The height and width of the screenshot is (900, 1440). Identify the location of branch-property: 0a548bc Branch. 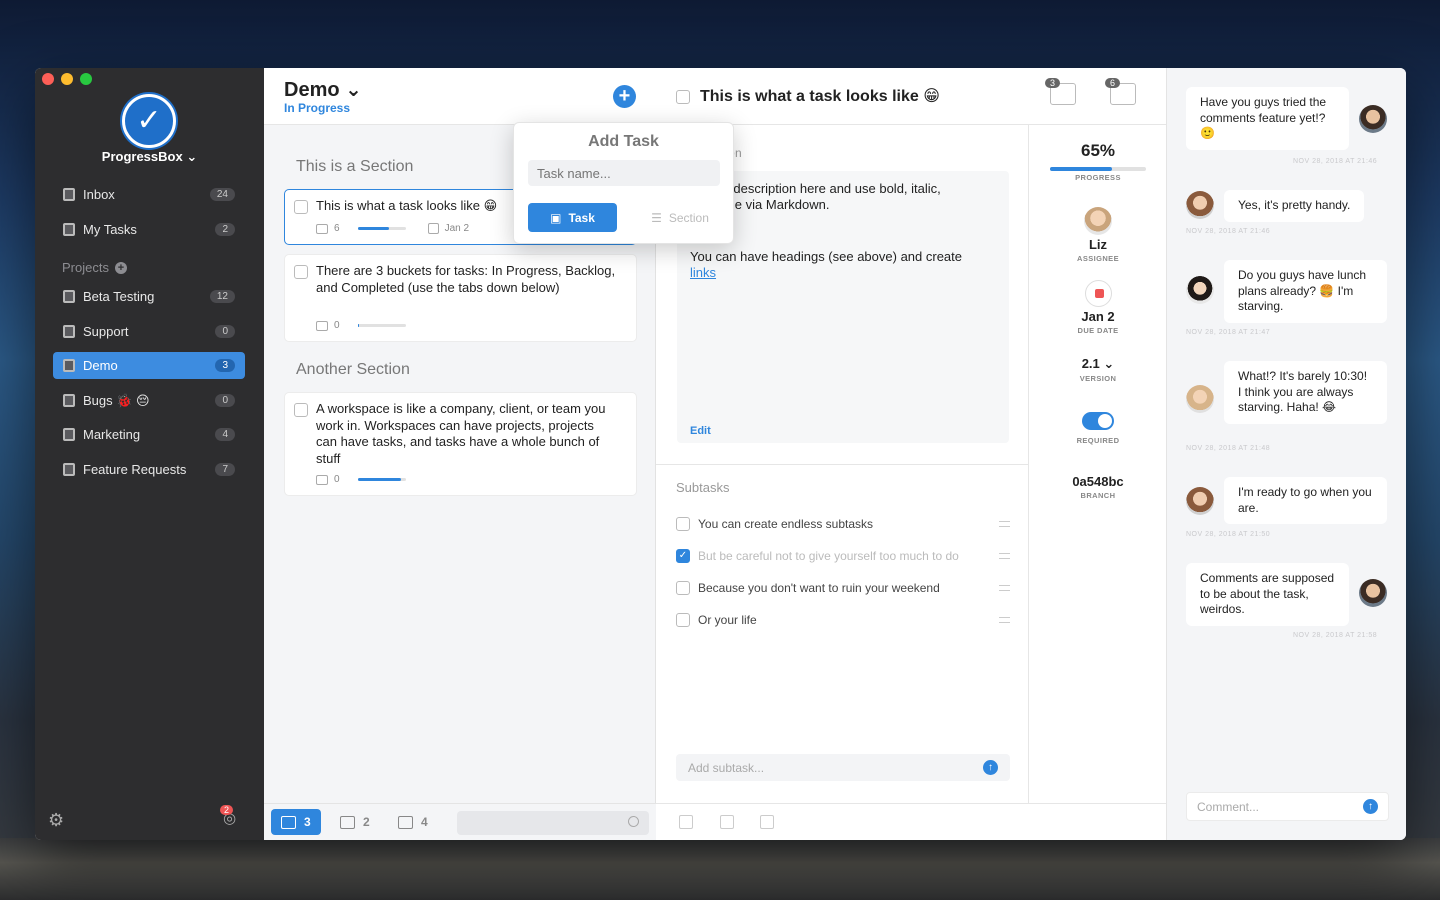
(1098, 487).